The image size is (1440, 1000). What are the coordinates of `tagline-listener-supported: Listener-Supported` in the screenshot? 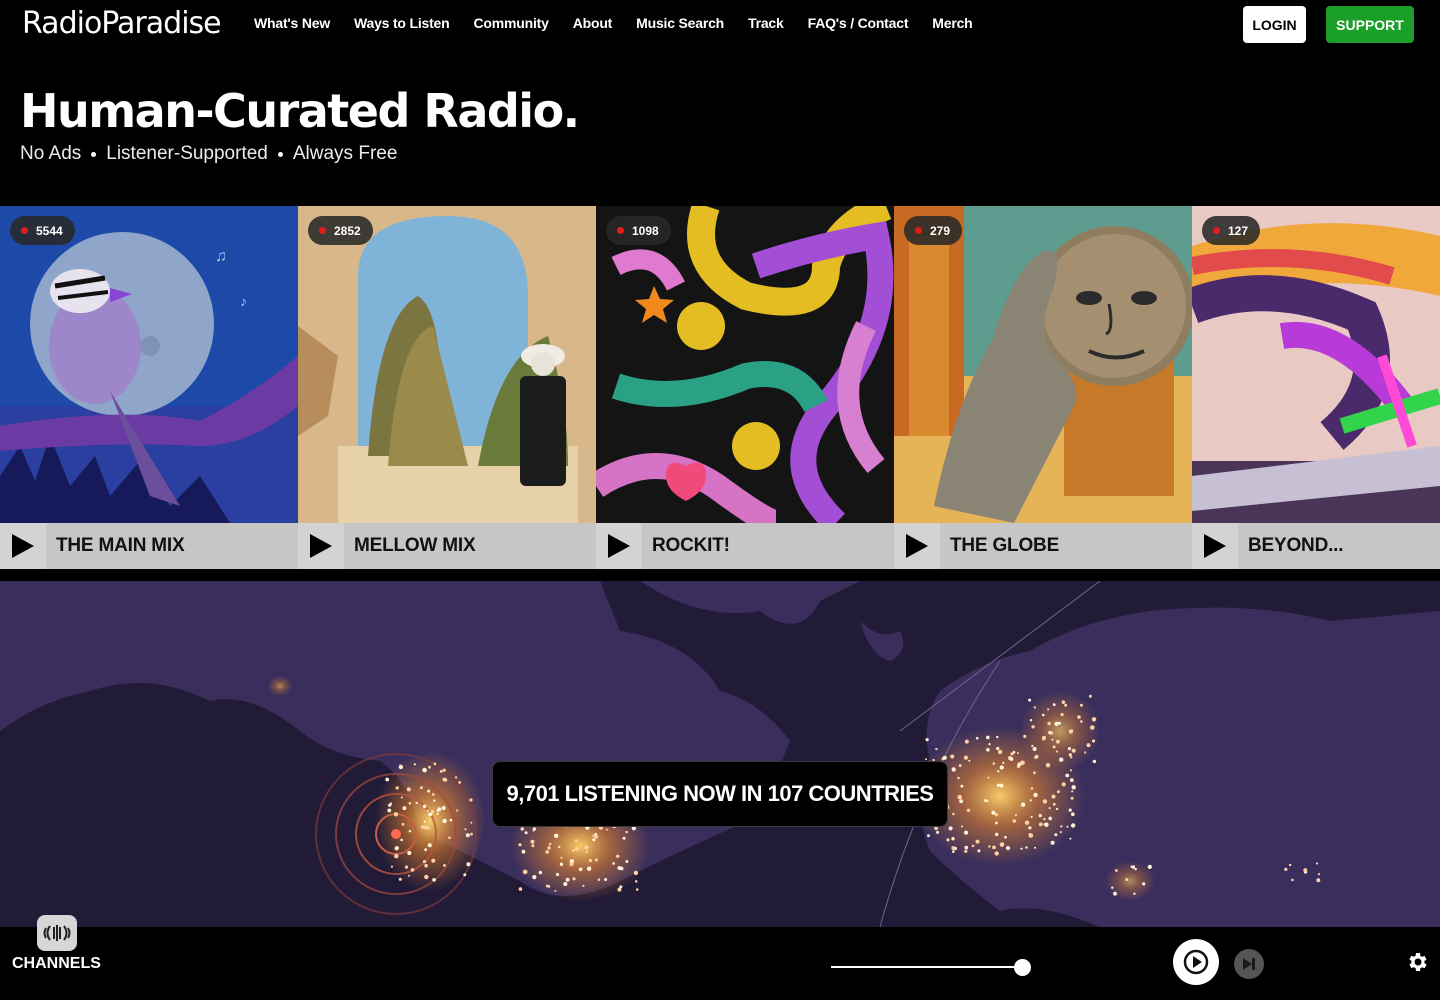 It's located at (187, 153).